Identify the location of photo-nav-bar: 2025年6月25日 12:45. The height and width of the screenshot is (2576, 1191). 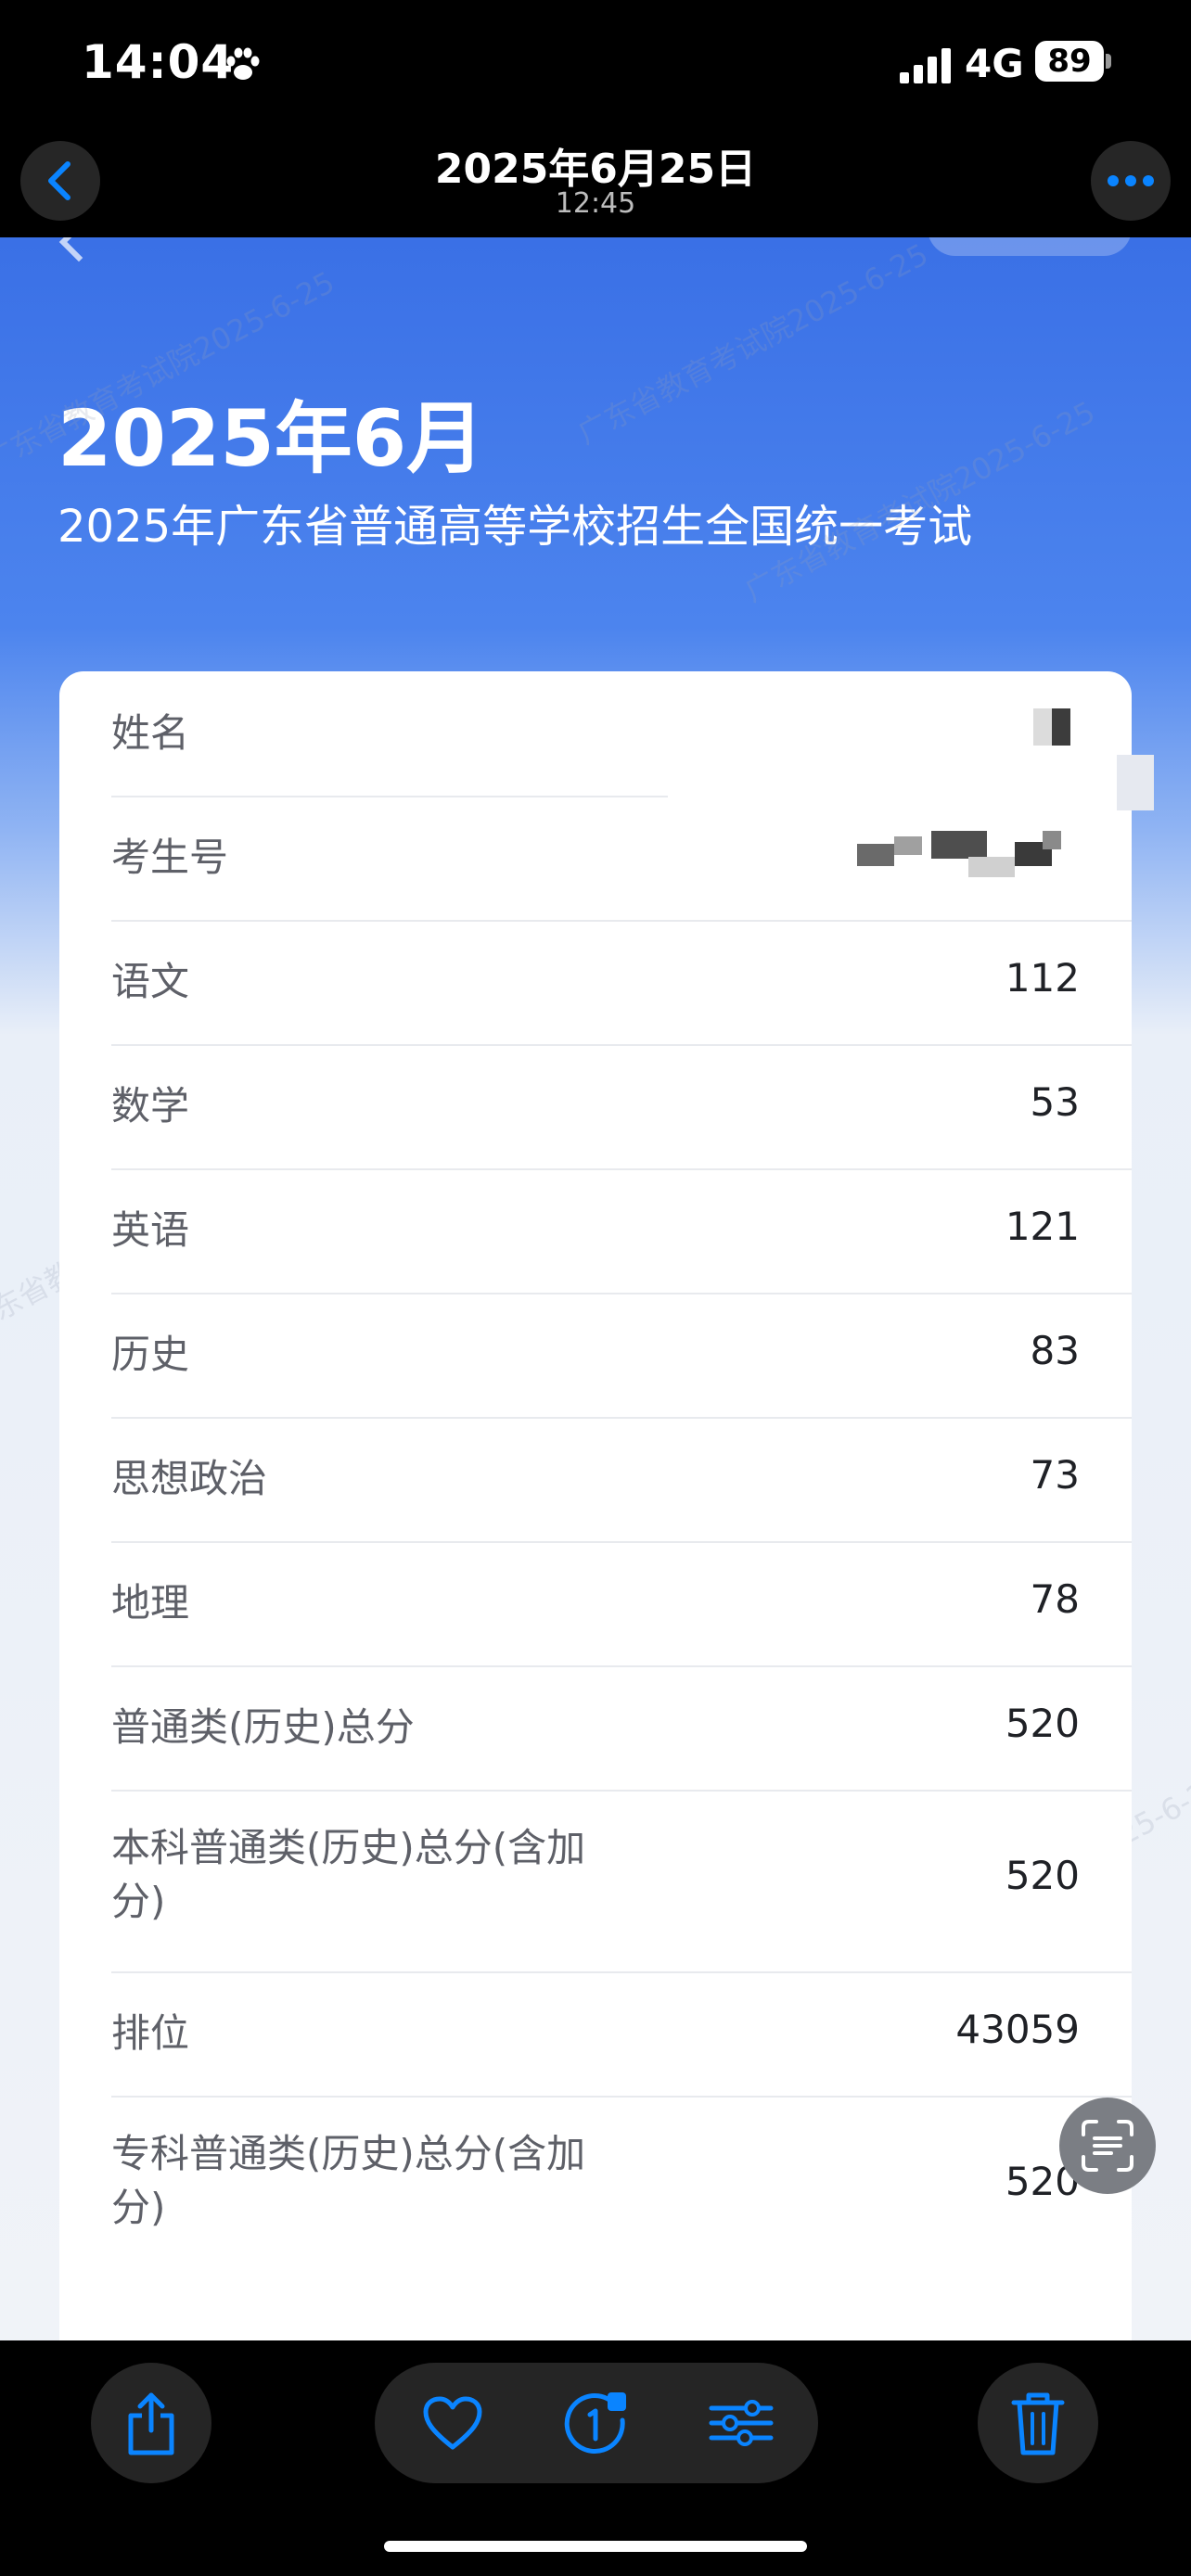
(595, 183).